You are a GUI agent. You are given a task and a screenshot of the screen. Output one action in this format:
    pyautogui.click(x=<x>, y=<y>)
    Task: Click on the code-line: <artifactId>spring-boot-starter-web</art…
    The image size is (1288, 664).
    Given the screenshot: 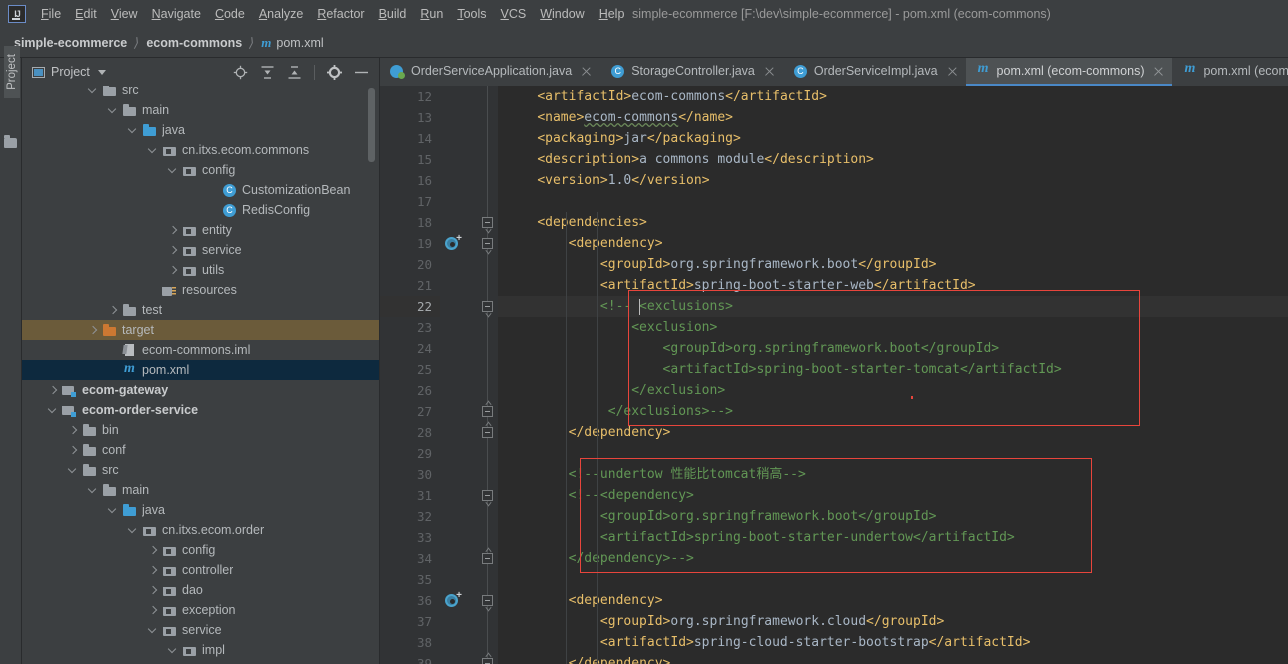 What is the action you would take?
    pyautogui.click(x=893, y=285)
    